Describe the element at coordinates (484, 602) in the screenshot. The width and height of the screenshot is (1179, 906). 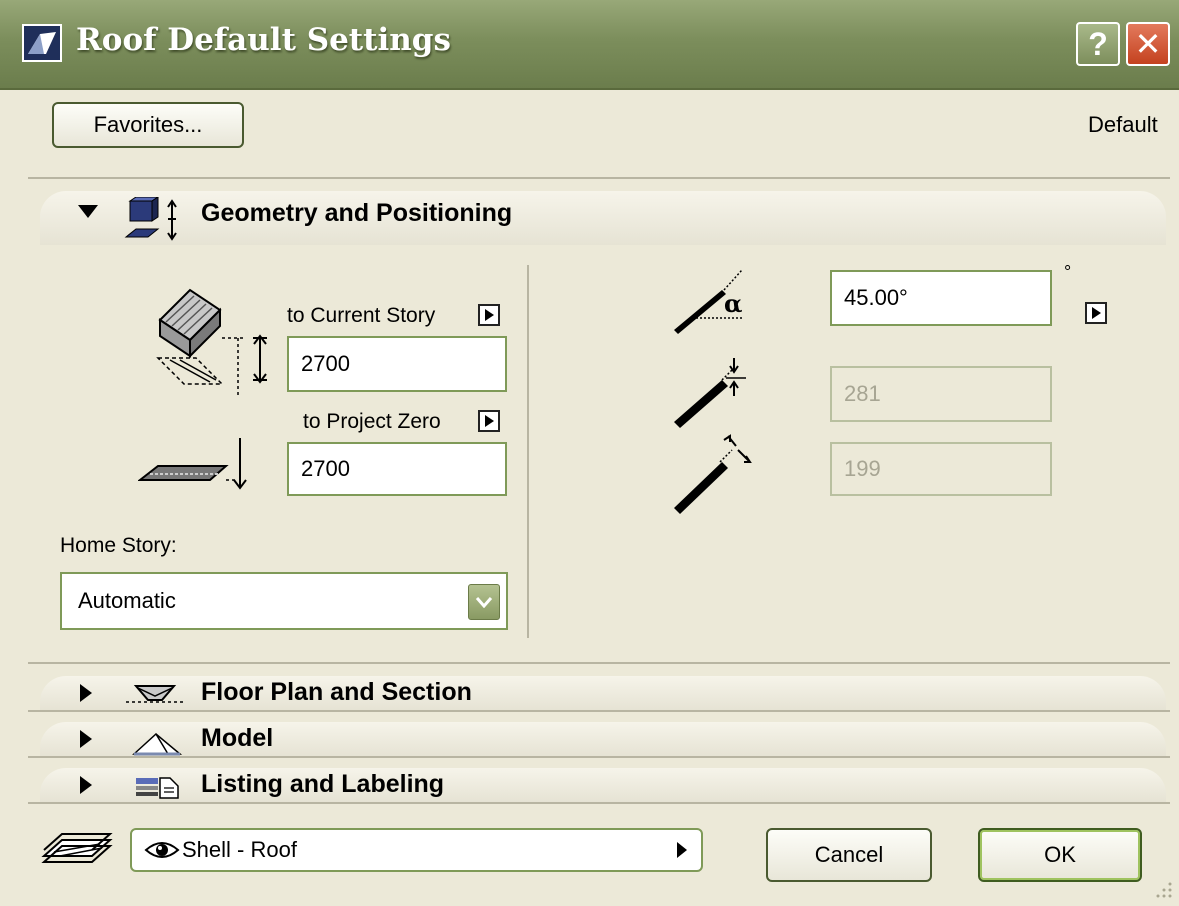
I see `chevron-down-icon` at that location.